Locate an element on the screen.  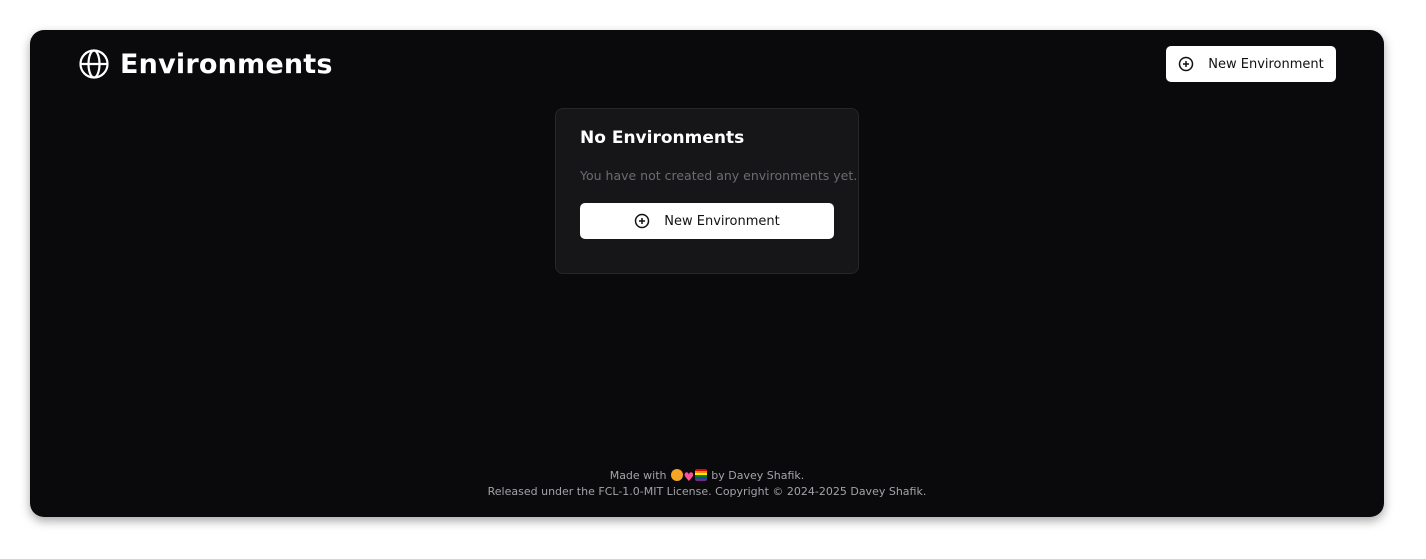
new-environment-button: New Environment is located at coordinates (1251, 64).